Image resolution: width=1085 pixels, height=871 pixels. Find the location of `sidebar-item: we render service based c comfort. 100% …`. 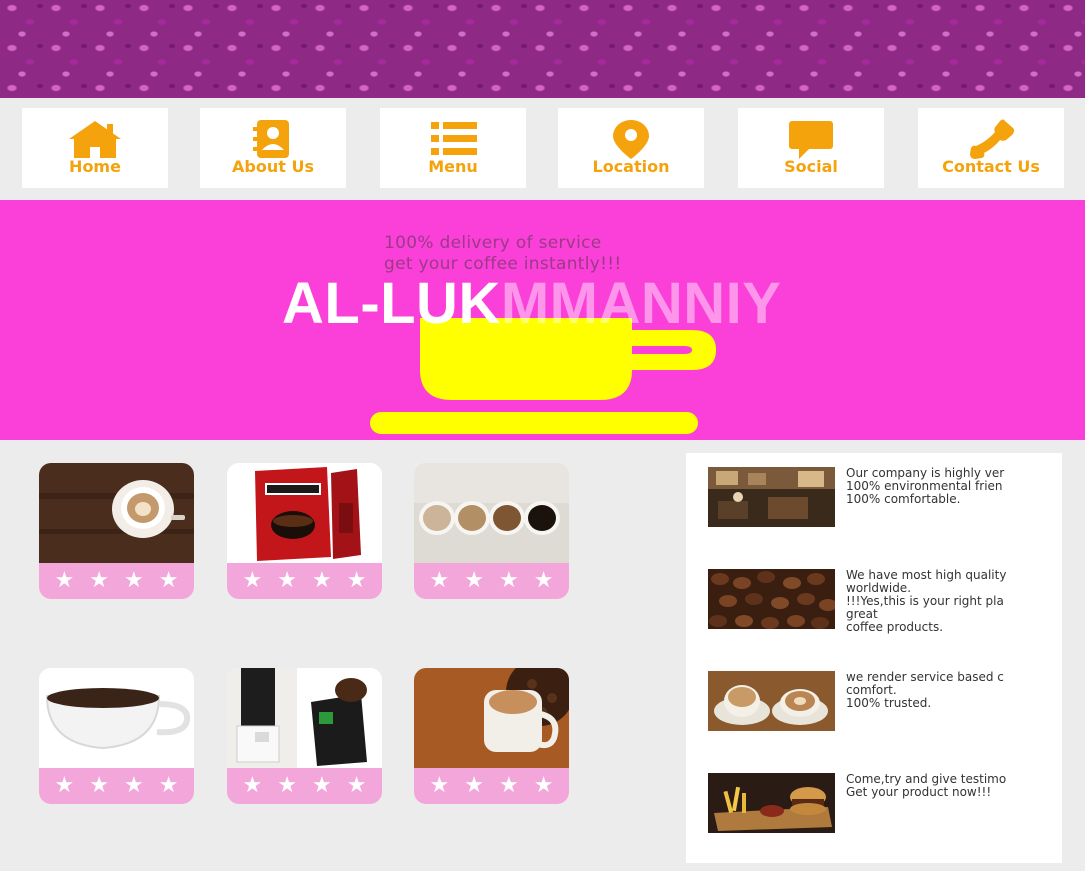

sidebar-item: we render service based c comfort. 100% … is located at coordinates (885, 706).